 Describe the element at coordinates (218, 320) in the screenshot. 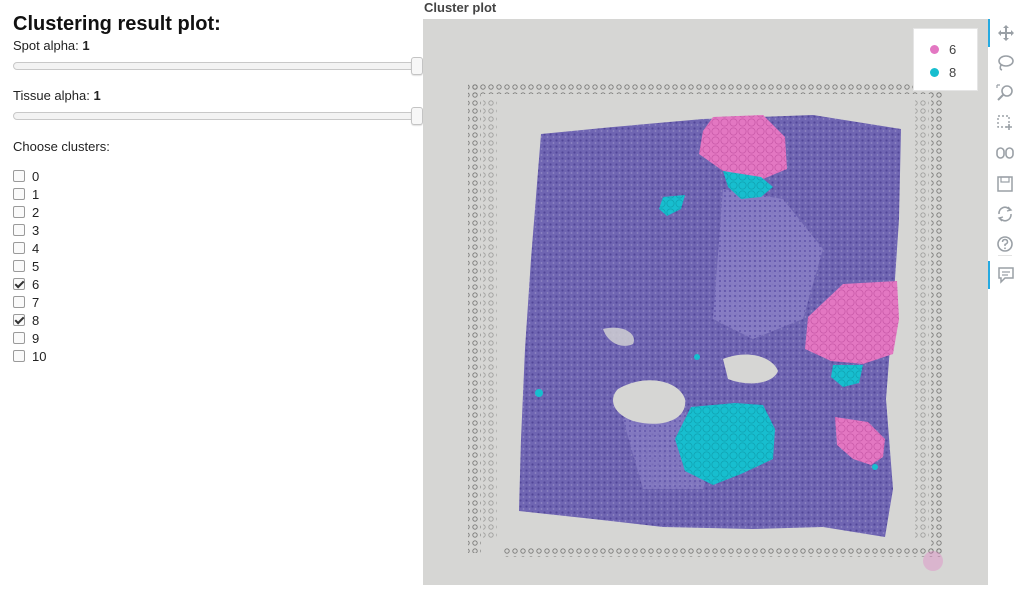

I see `cluster-checkbox-8: 8` at that location.